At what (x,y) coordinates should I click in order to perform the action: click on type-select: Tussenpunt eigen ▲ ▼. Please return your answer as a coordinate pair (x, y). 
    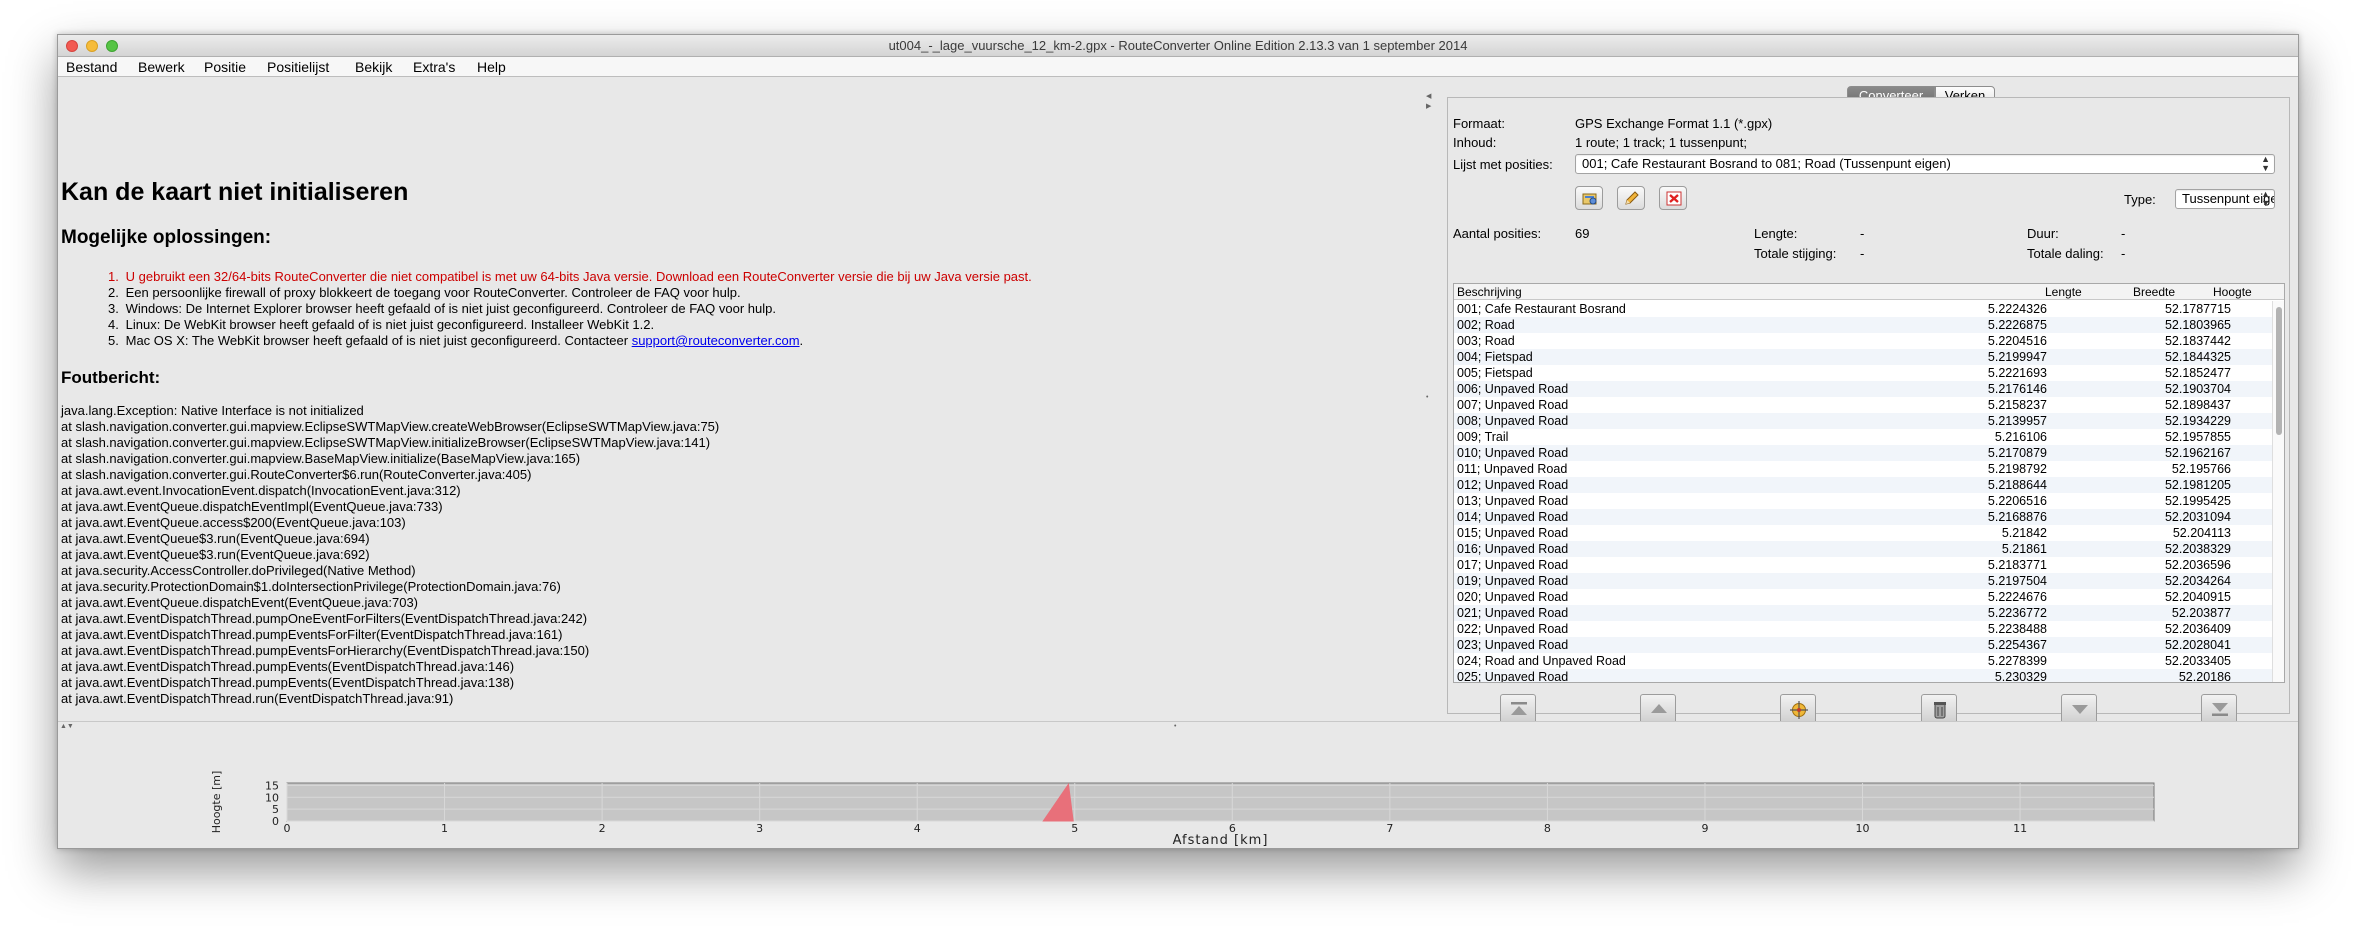
    Looking at the image, I should click on (2225, 199).